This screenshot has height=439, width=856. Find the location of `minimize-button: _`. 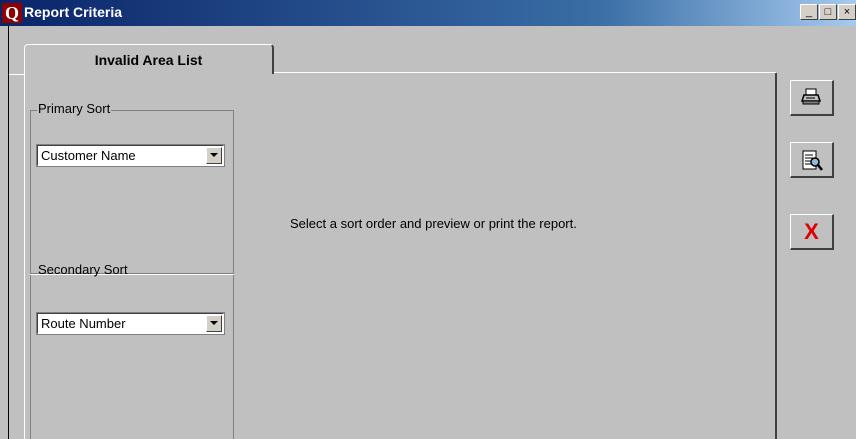

minimize-button: _ is located at coordinates (809, 12).